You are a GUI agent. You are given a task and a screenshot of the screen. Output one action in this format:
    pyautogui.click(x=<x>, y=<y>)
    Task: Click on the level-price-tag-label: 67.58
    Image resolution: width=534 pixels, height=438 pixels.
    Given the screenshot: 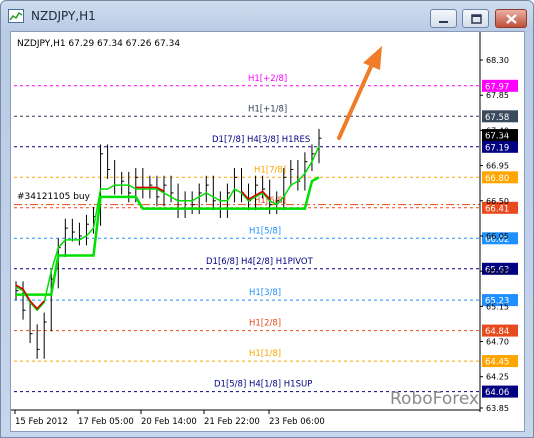 What is the action you would take?
    pyautogui.click(x=497, y=118)
    